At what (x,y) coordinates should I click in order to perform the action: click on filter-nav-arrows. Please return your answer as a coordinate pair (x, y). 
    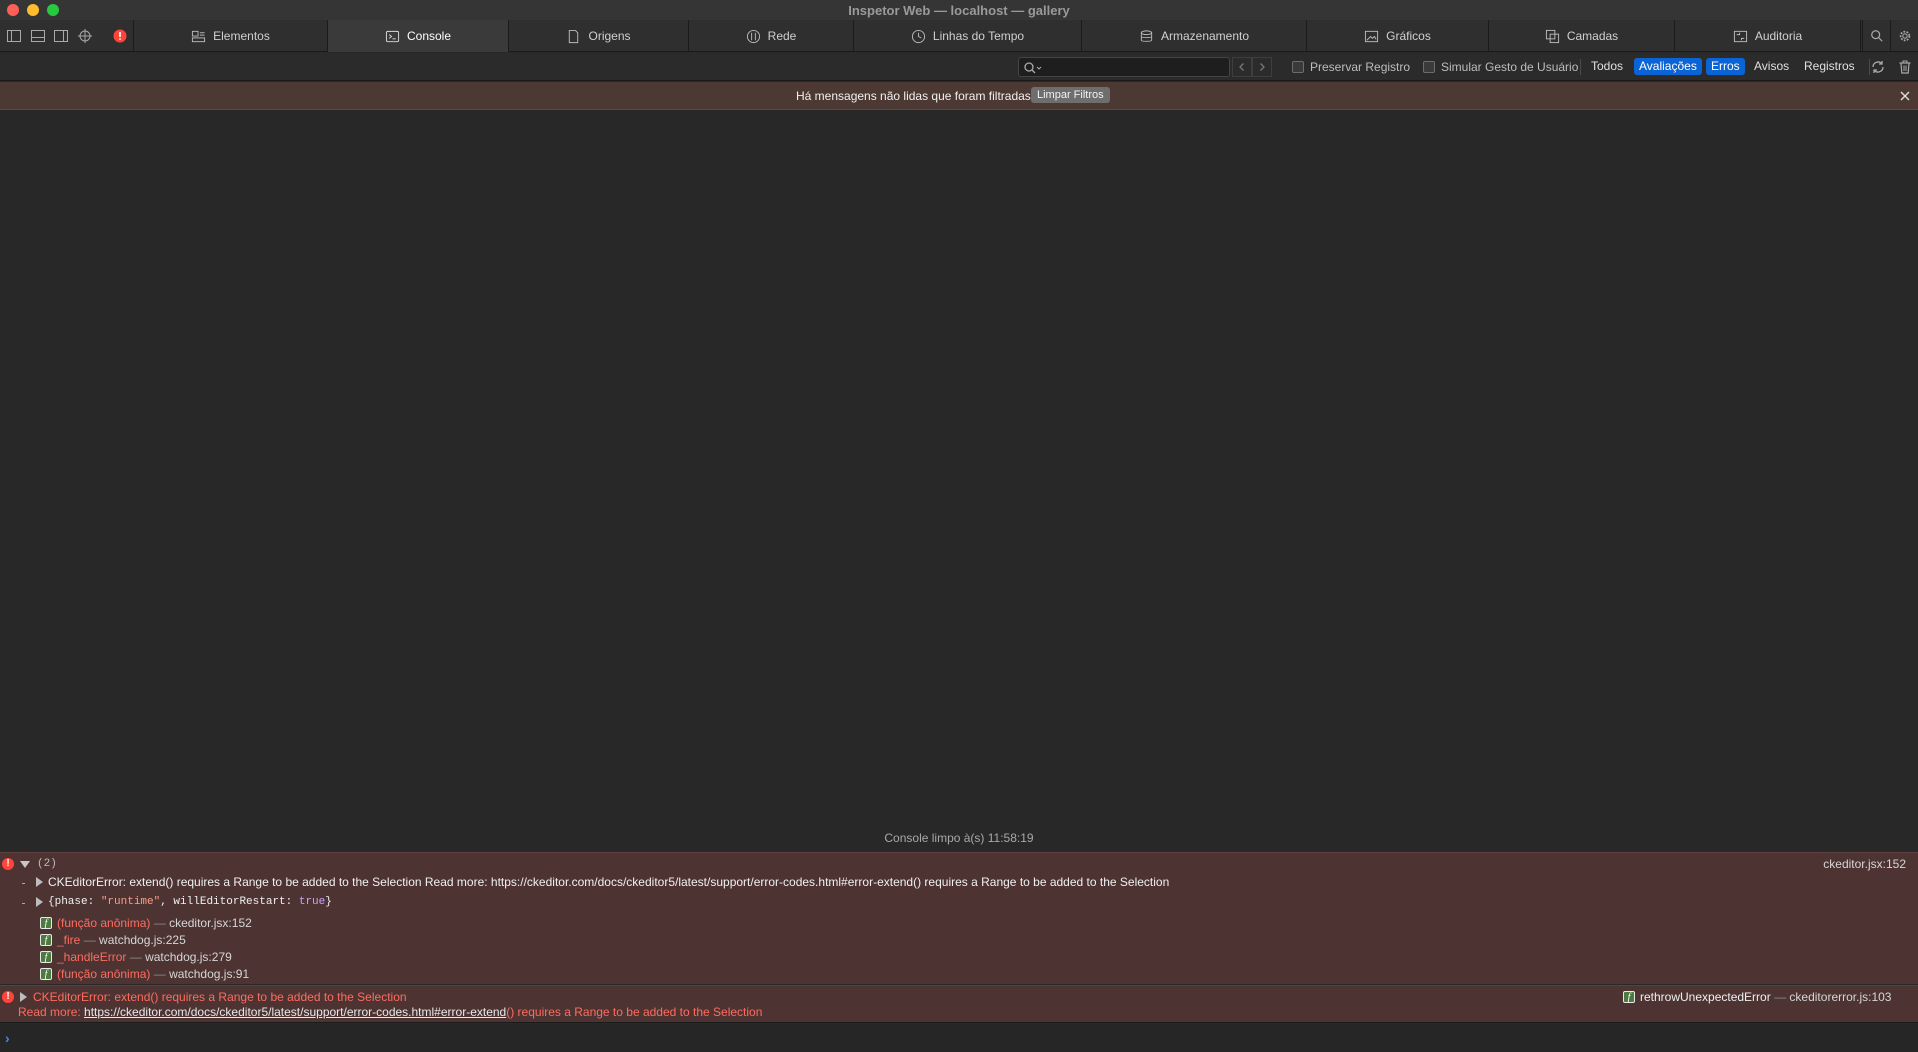
    Looking at the image, I should click on (1252, 67).